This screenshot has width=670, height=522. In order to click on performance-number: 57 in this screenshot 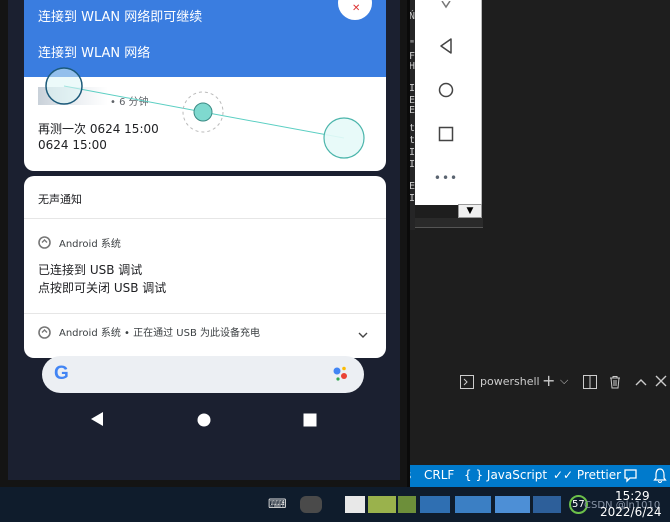, I will do `click(578, 504)`.